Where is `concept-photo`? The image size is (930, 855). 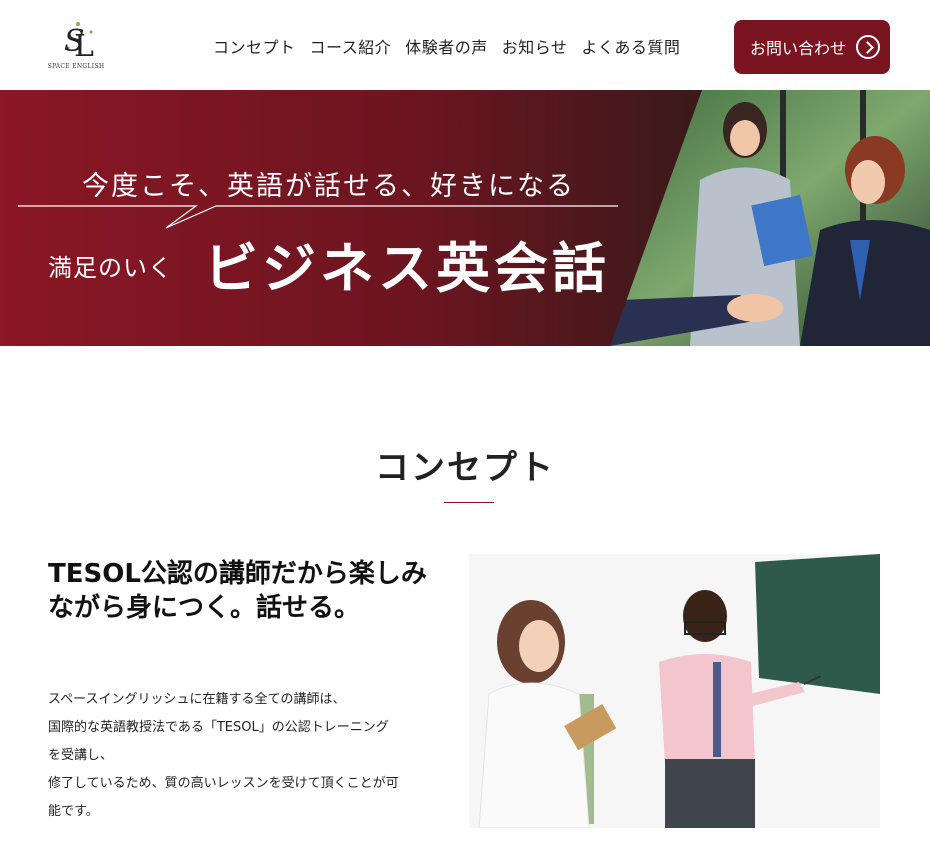
concept-photo is located at coordinates (674, 691).